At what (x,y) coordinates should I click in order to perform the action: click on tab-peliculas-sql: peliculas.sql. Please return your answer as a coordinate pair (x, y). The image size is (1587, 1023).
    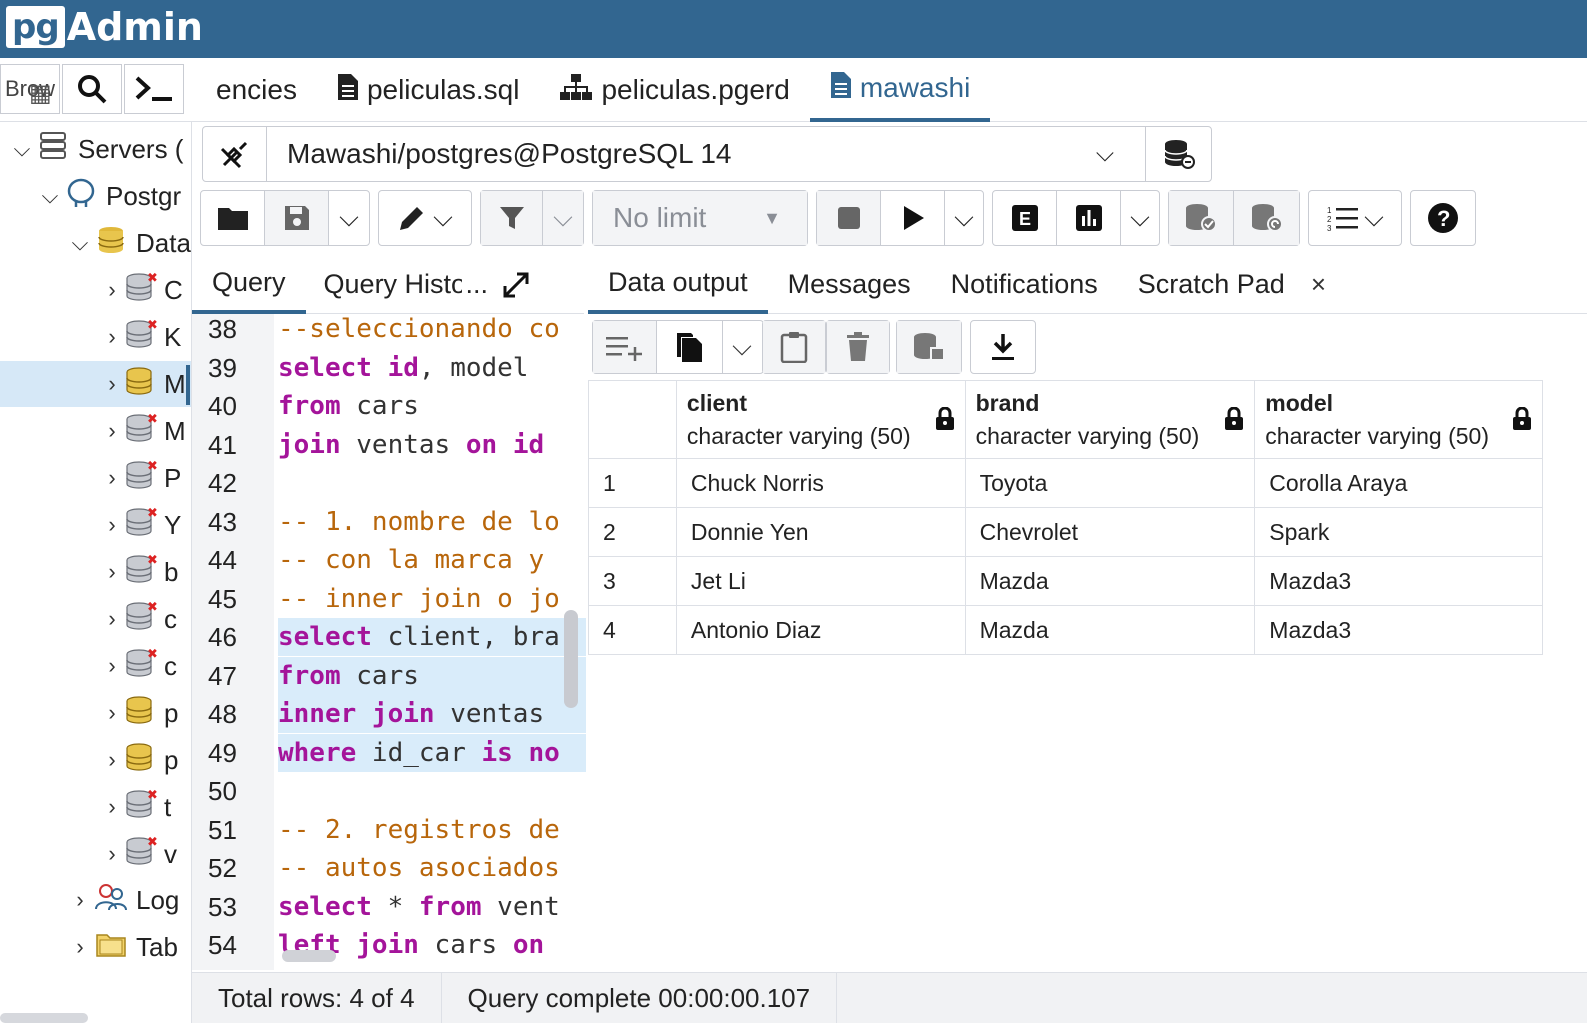
    Looking at the image, I should click on (428, 90).